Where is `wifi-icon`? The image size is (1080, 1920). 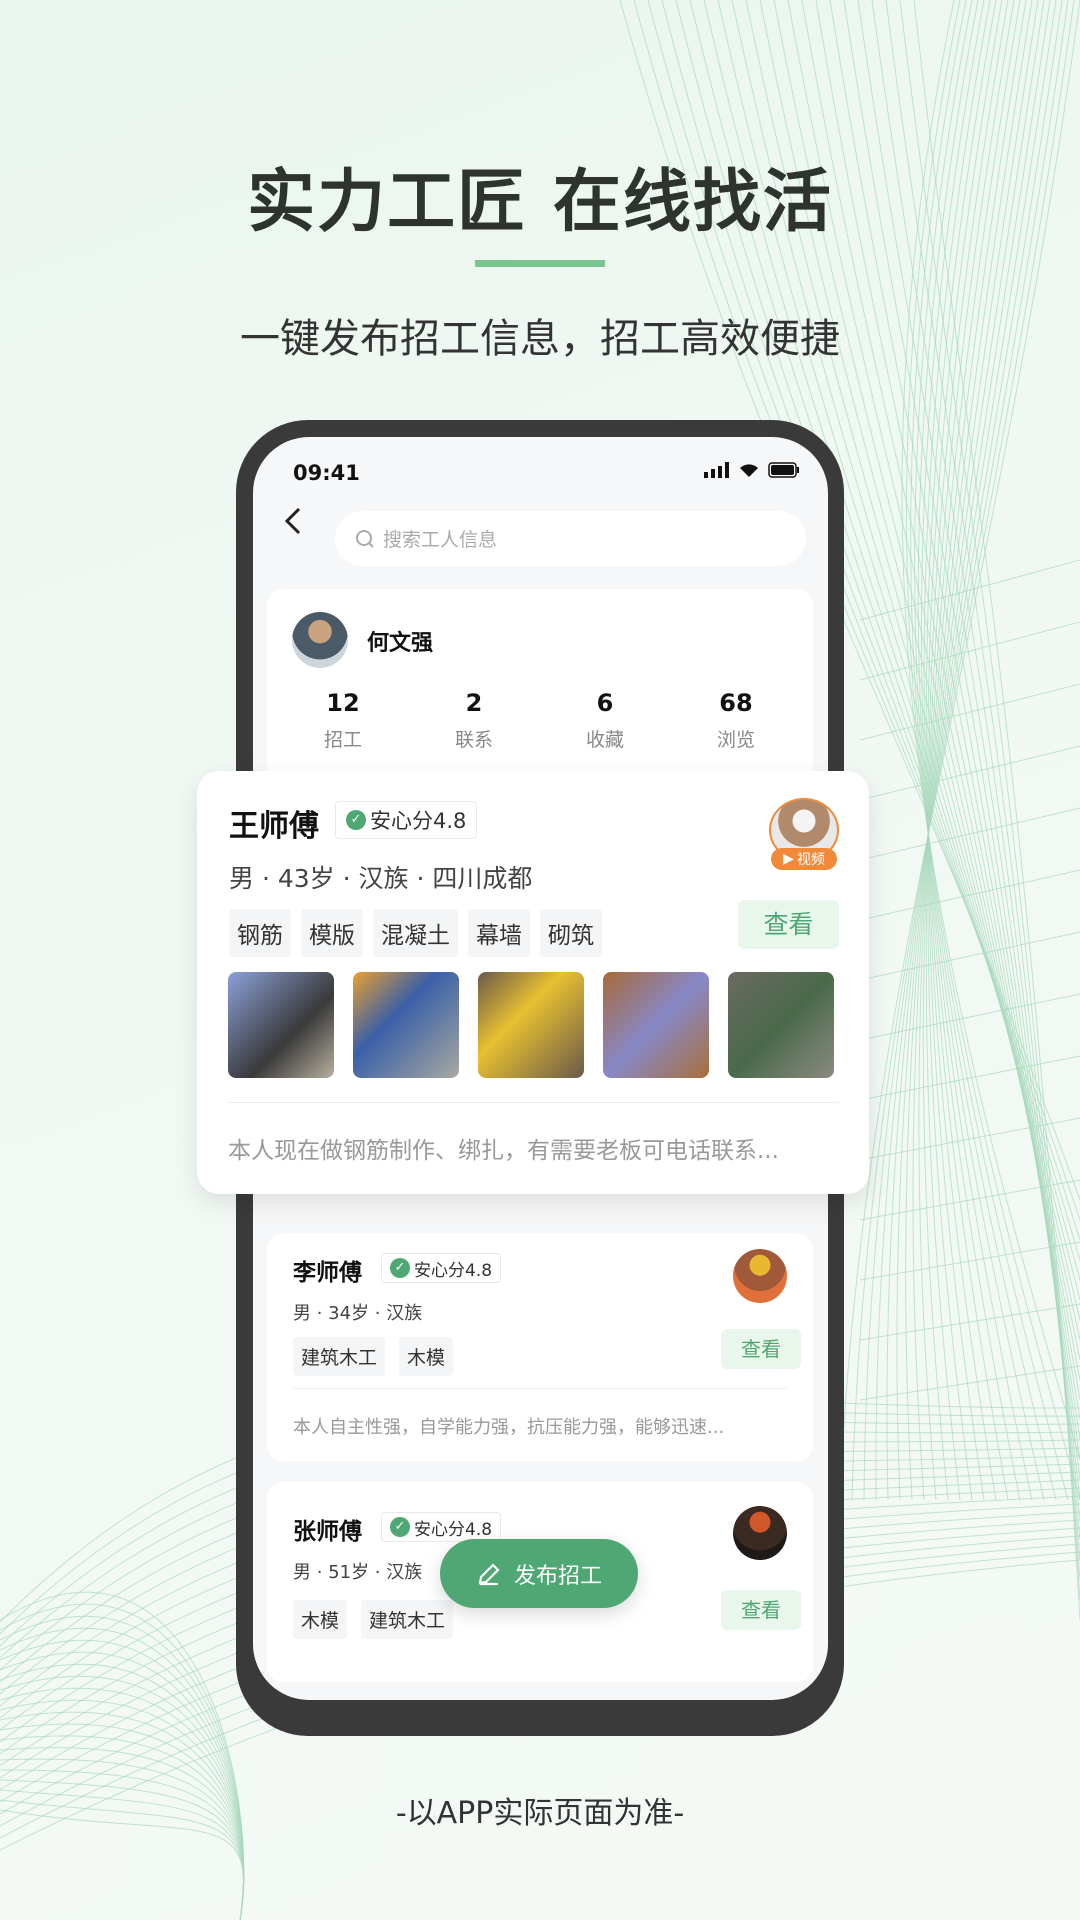
wifi-icon is located at coordinates (749, 470).